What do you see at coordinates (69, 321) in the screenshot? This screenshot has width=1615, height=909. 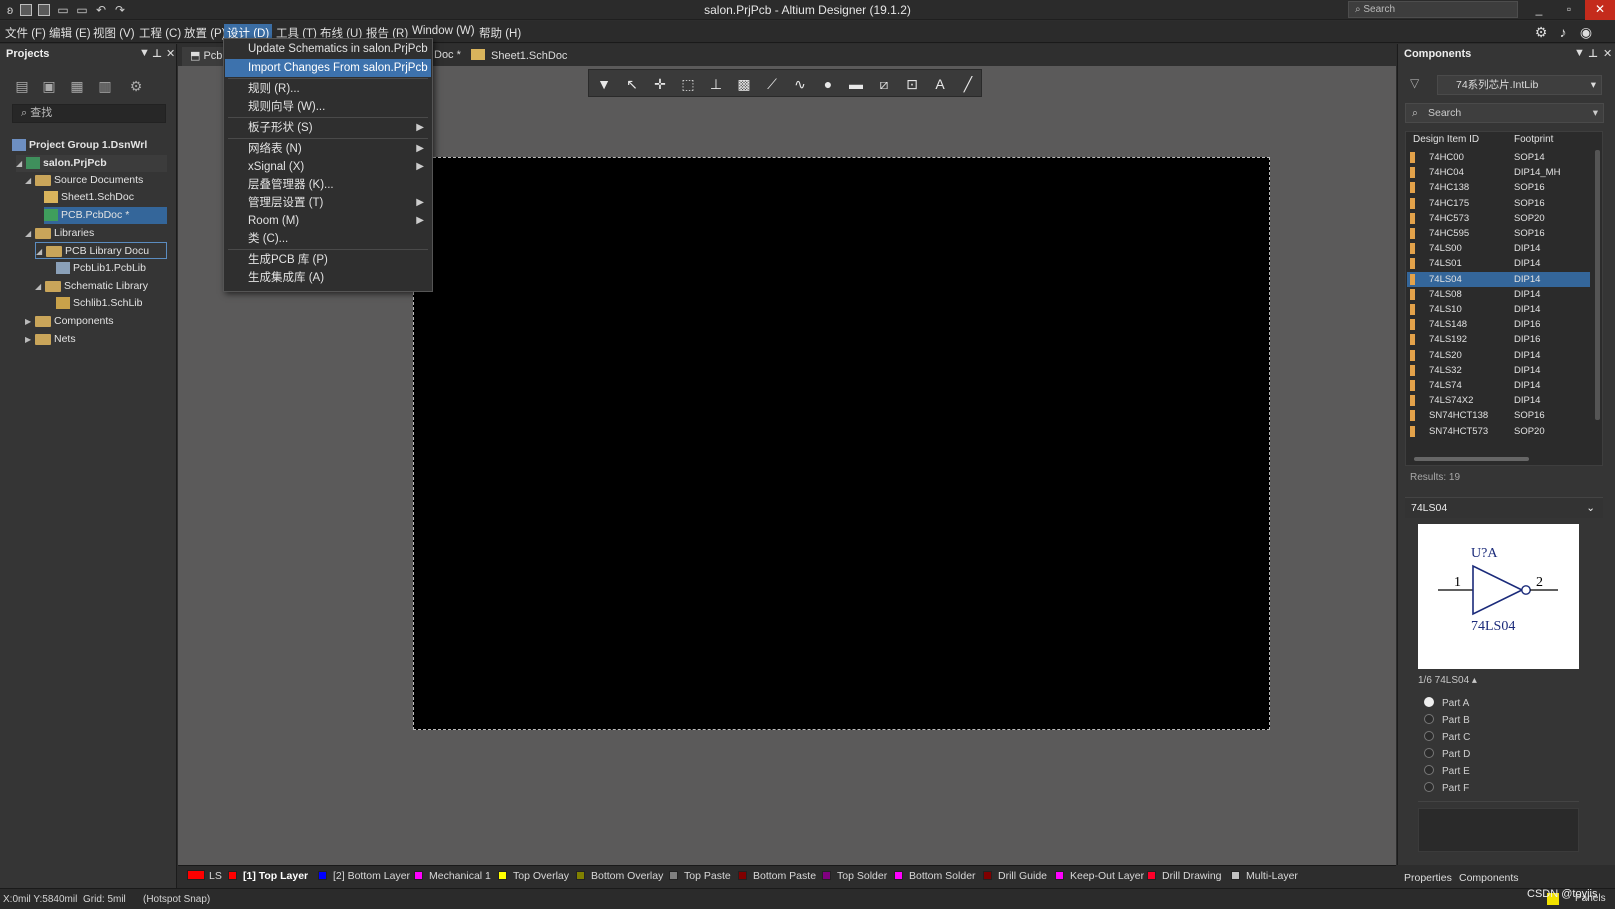 I see `tree-item-components: ▶ Components` at bounding box center [69, 321].